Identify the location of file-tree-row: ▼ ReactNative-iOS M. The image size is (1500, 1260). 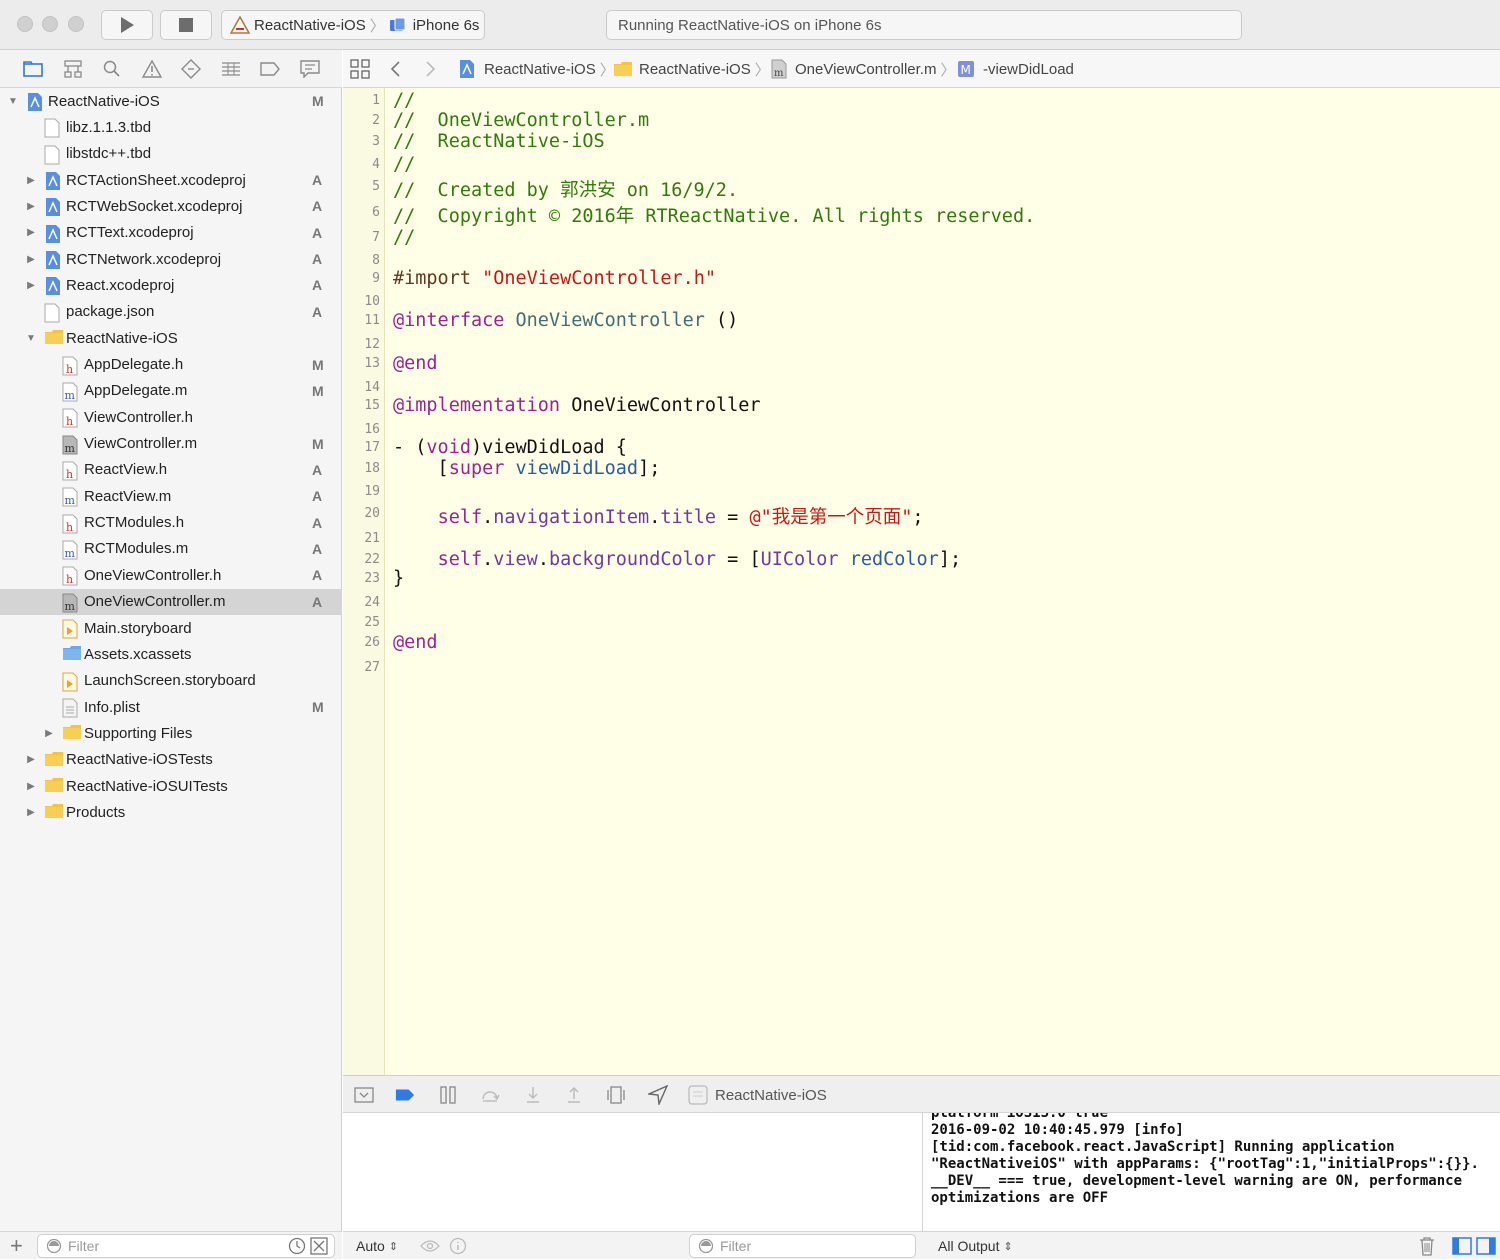
(171, 101).